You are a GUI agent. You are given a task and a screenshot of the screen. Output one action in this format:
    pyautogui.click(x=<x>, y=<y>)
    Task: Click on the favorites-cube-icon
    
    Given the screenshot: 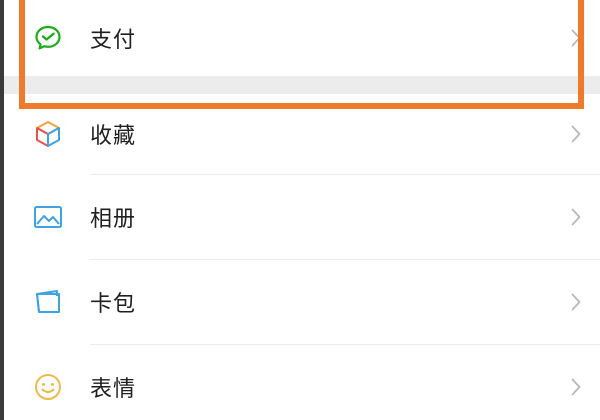 What is the action you would take?
    pyautogui.click(x=48, y=134)
    